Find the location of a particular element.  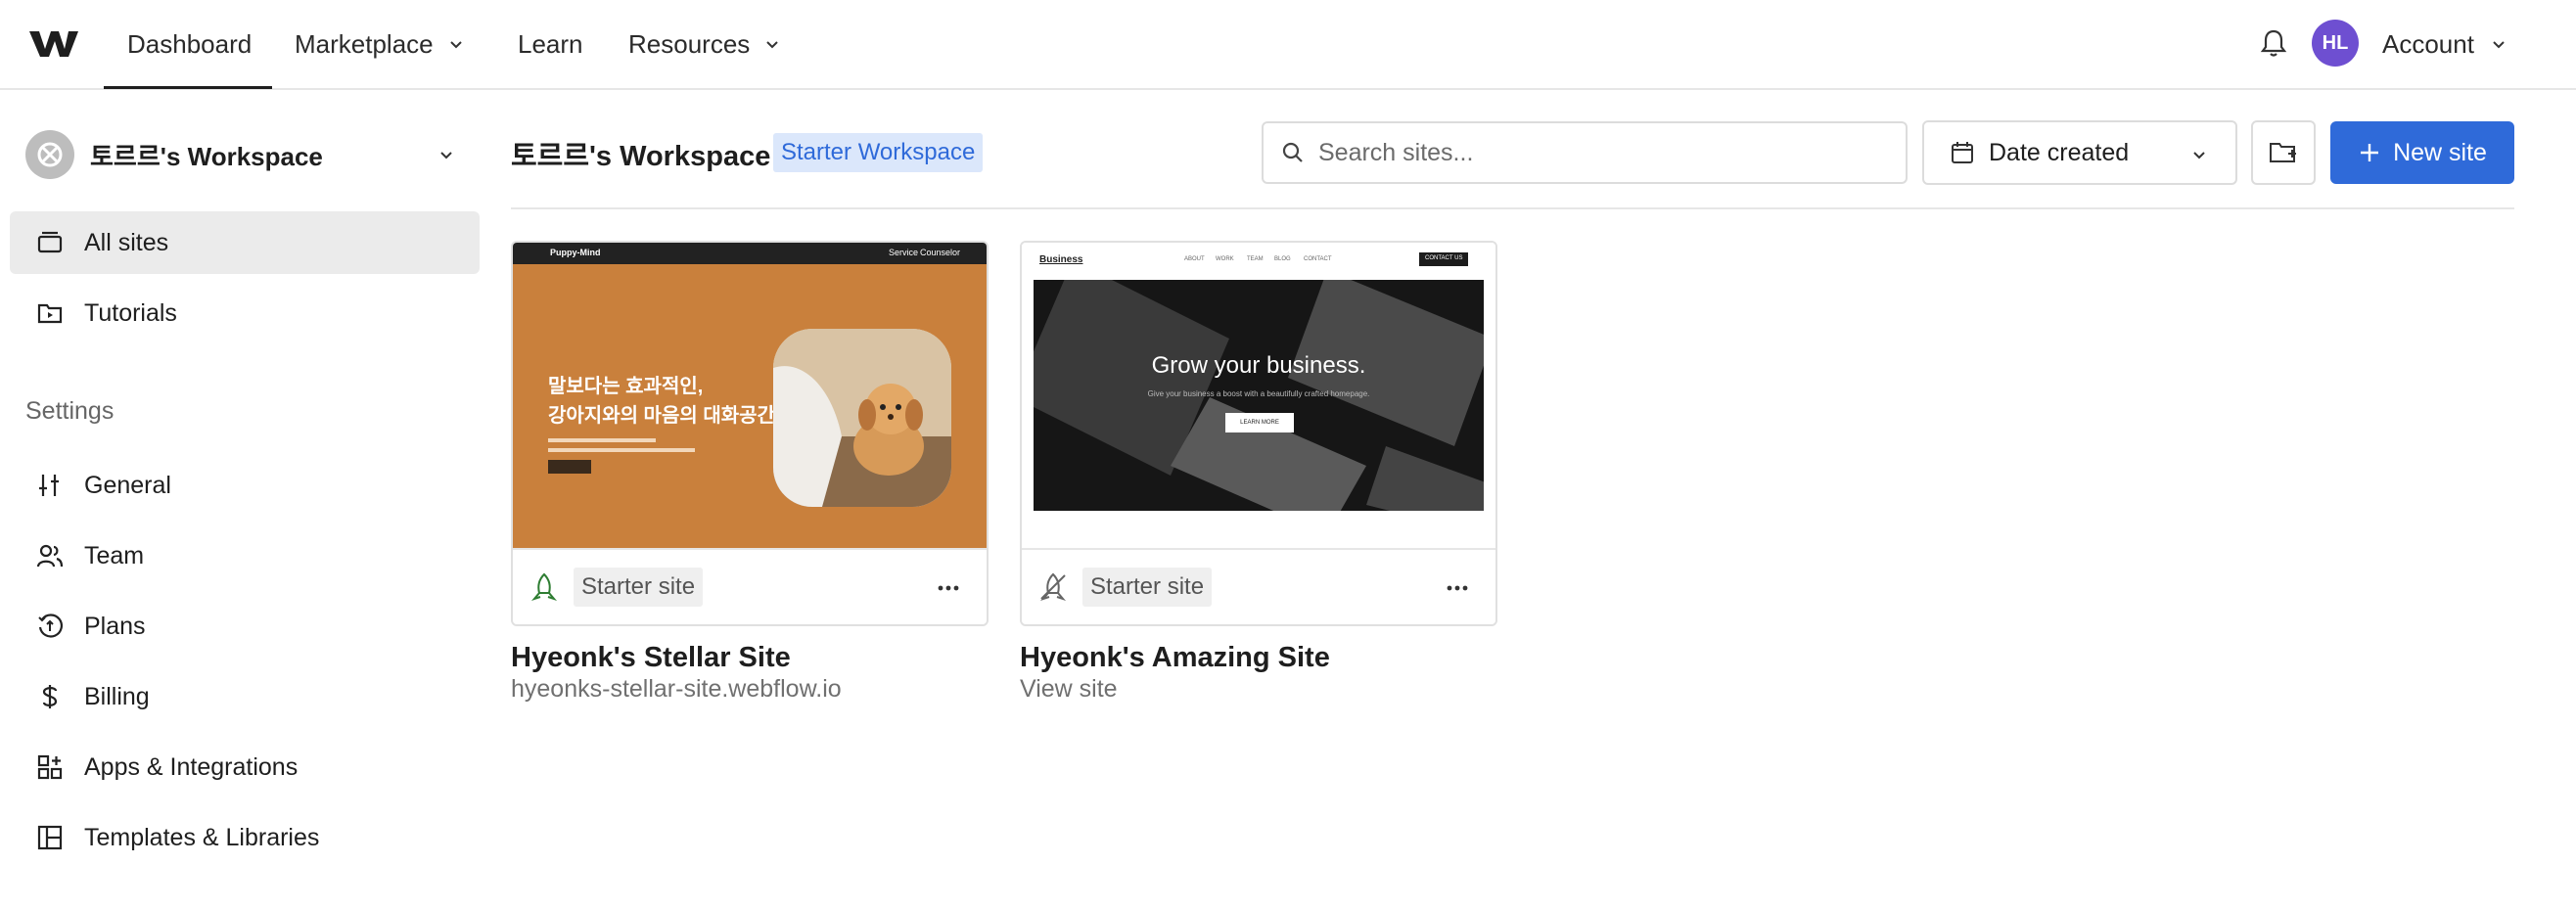

sidebar-item-billing: Billing is located at coordinates (245, 696).